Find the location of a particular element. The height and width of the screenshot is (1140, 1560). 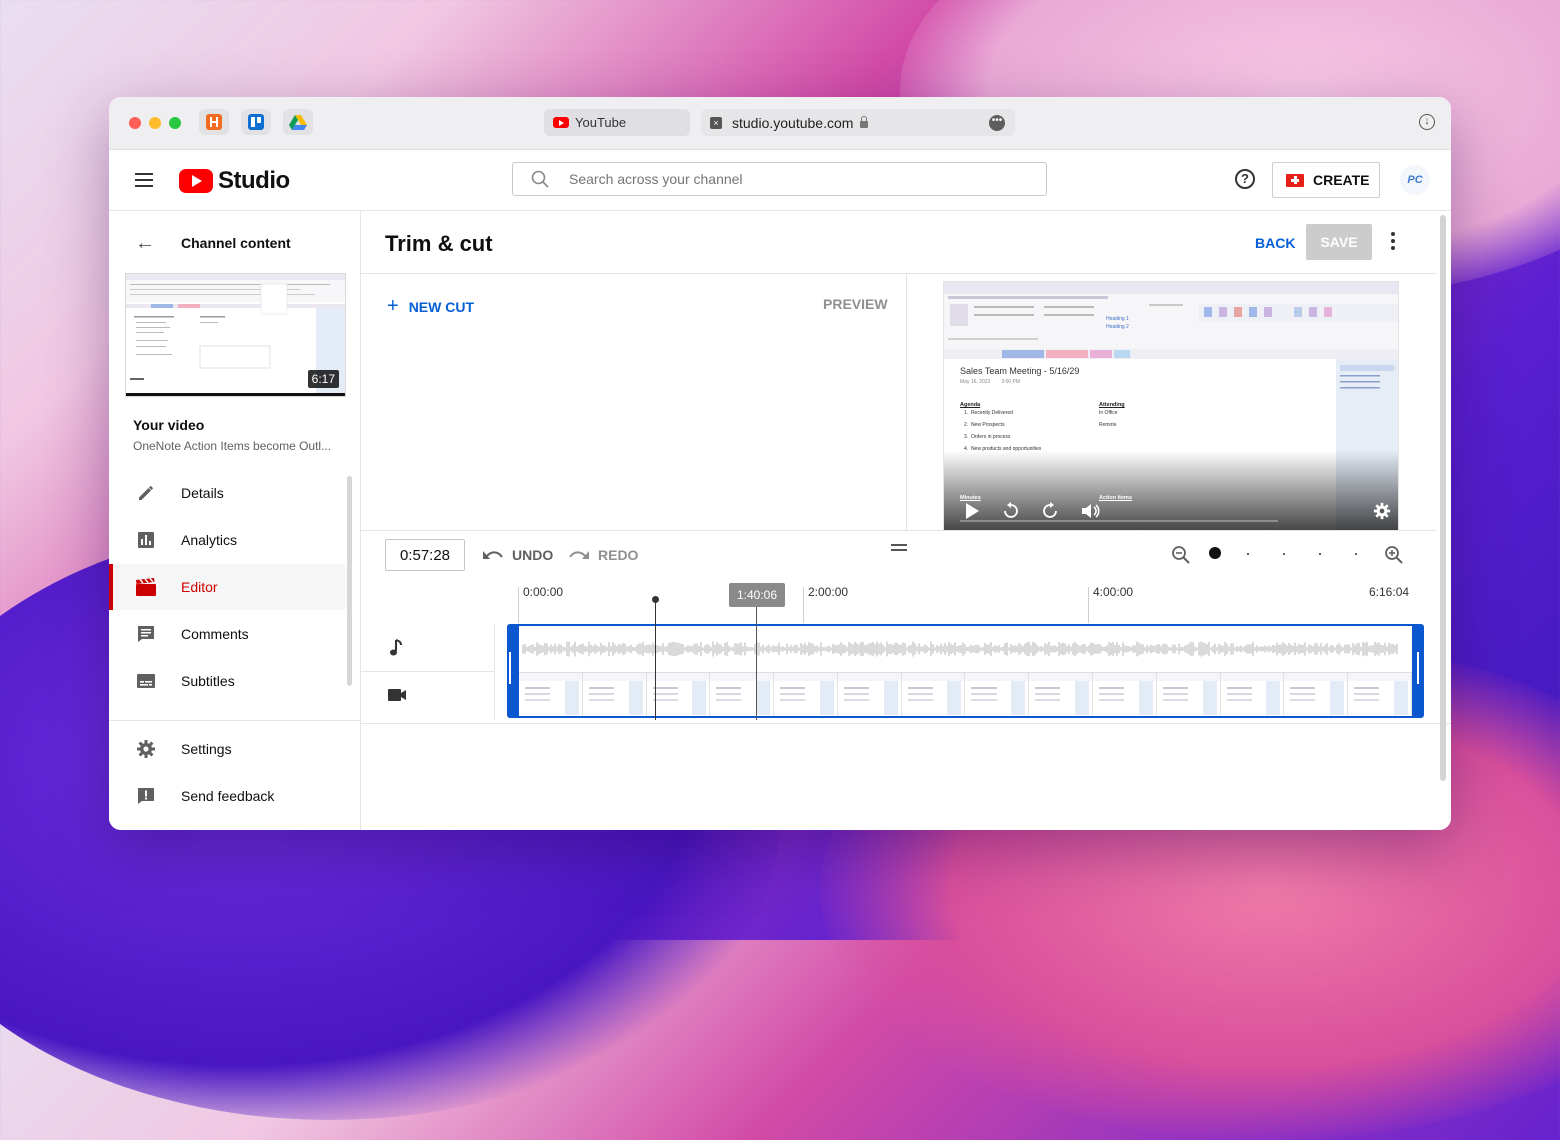

new-cut-label: NEW CUT is located at coordinates (441, 306).